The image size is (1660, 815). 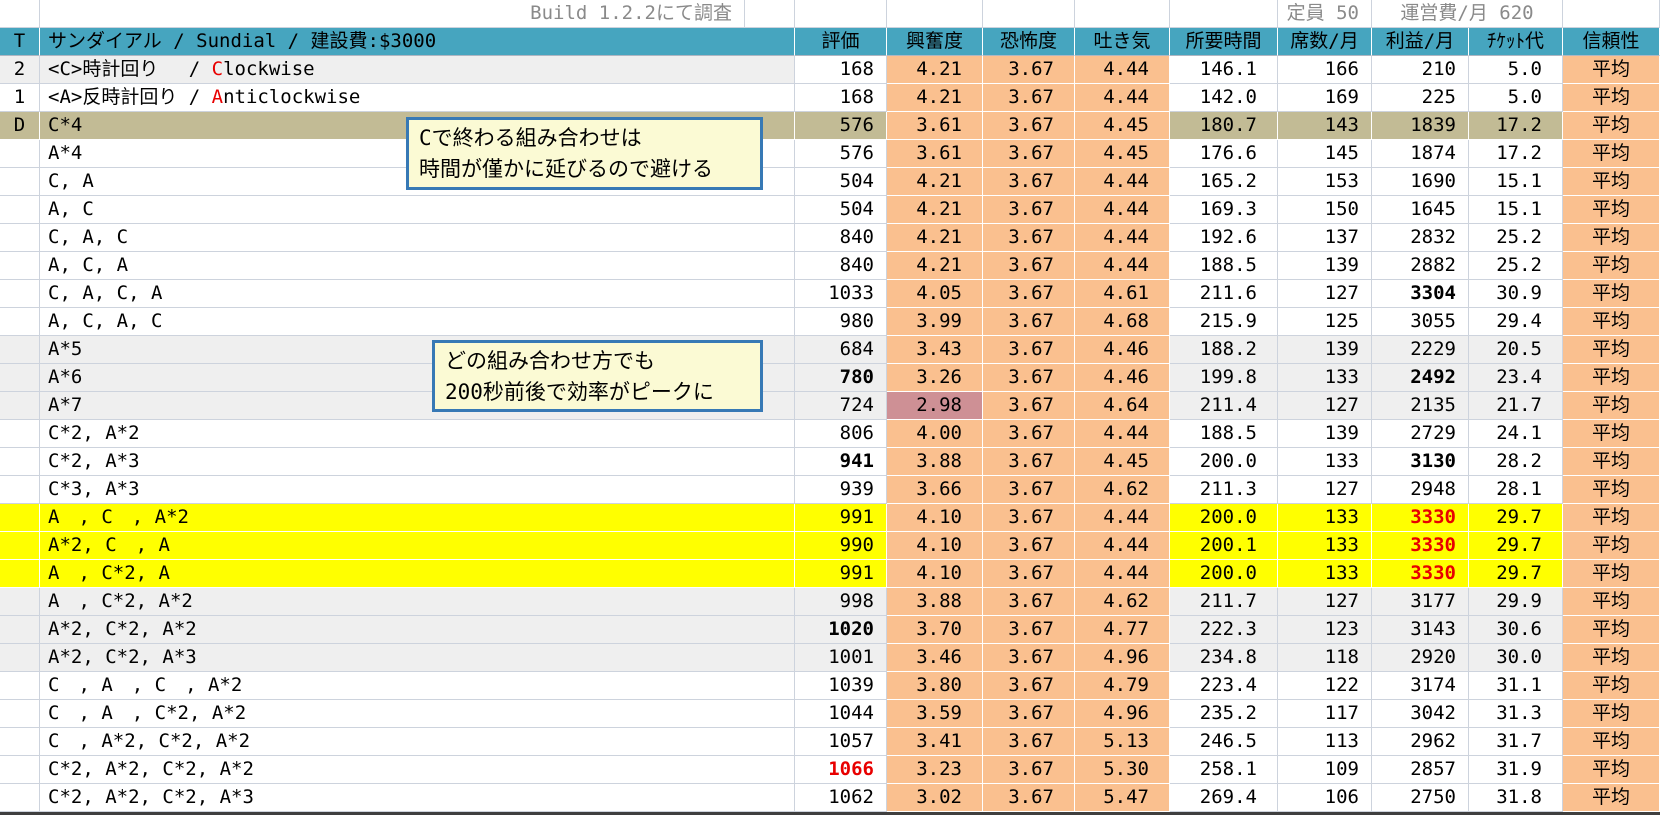 I want to click on cell-ticket-price: 28.1, so click(x=1516, y=490).